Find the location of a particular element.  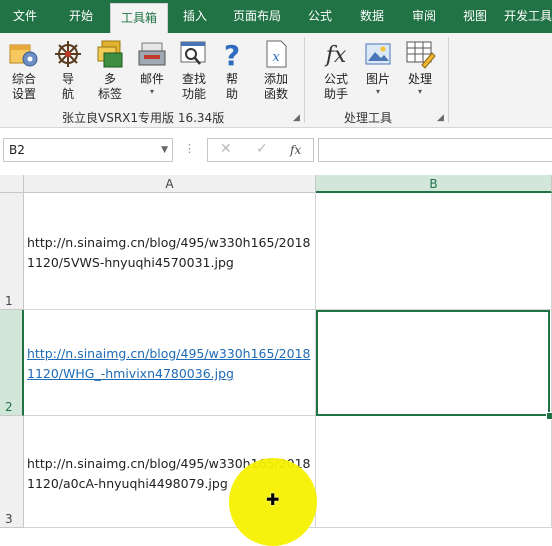

settings-label: 综合 设置 is located at coordinates (23, 86).